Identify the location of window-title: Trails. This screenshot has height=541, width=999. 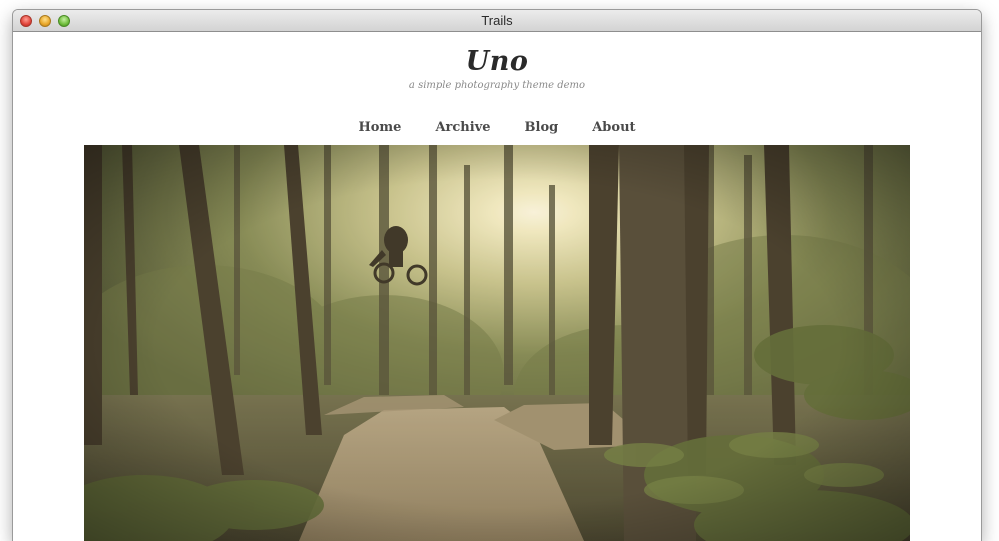
(497, 20).